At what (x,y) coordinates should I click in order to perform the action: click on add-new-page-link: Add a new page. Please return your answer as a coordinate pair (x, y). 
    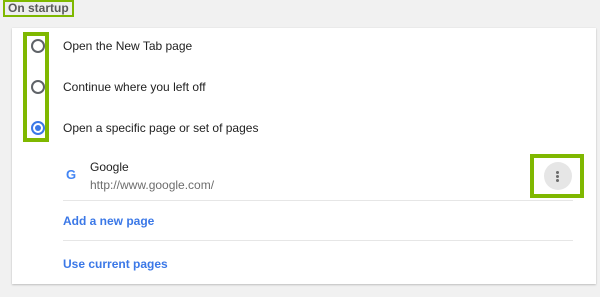
    Looking at the image, I should click on (108, 221).